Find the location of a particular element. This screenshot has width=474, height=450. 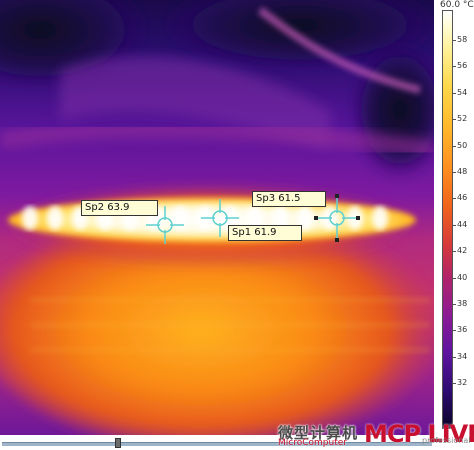

scale-tick-label: 46 is located at coordinates (462, 198).